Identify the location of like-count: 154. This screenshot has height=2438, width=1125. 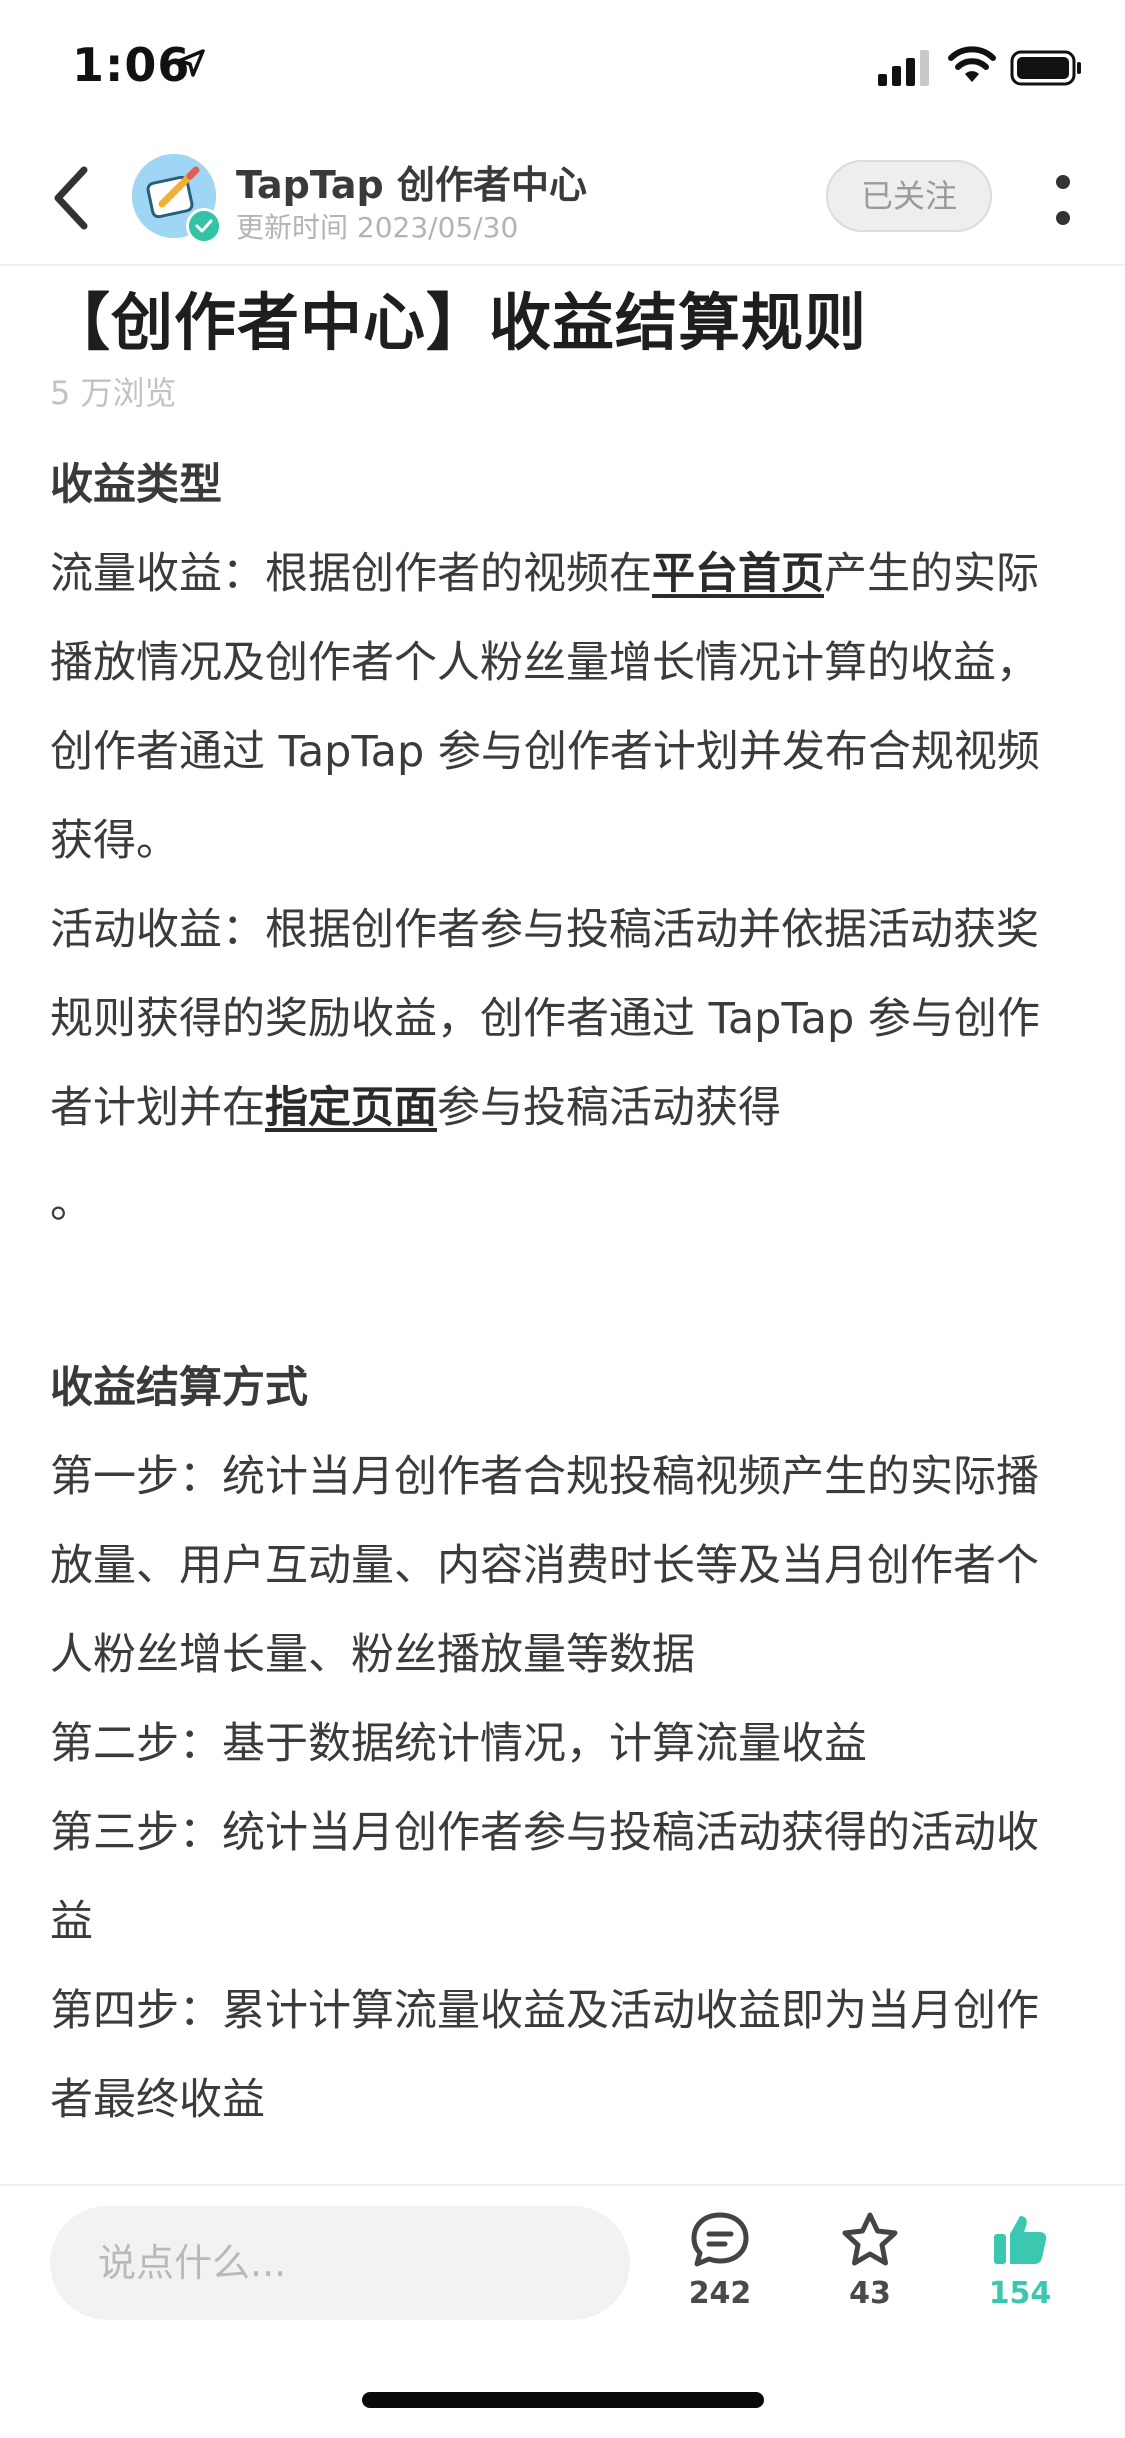
(1020, 2293).